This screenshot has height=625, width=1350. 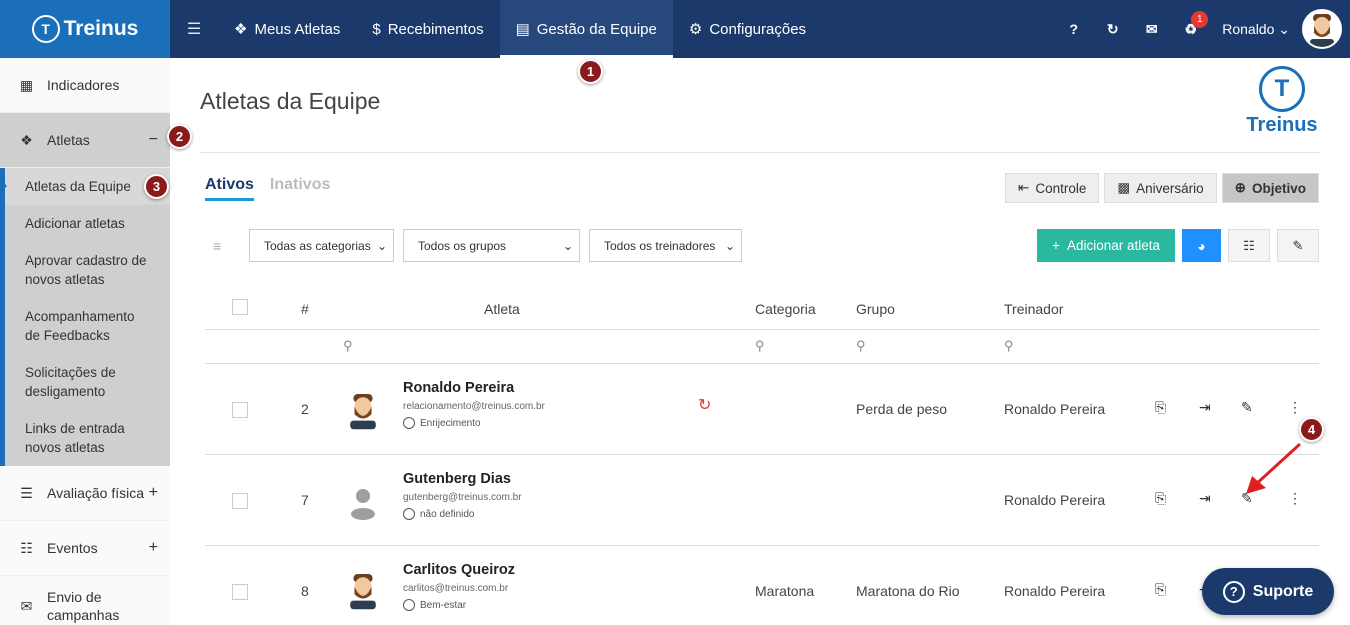 I want to click on nav-configuracoes: ⚙ Configurações, so click(x=747, y=29).